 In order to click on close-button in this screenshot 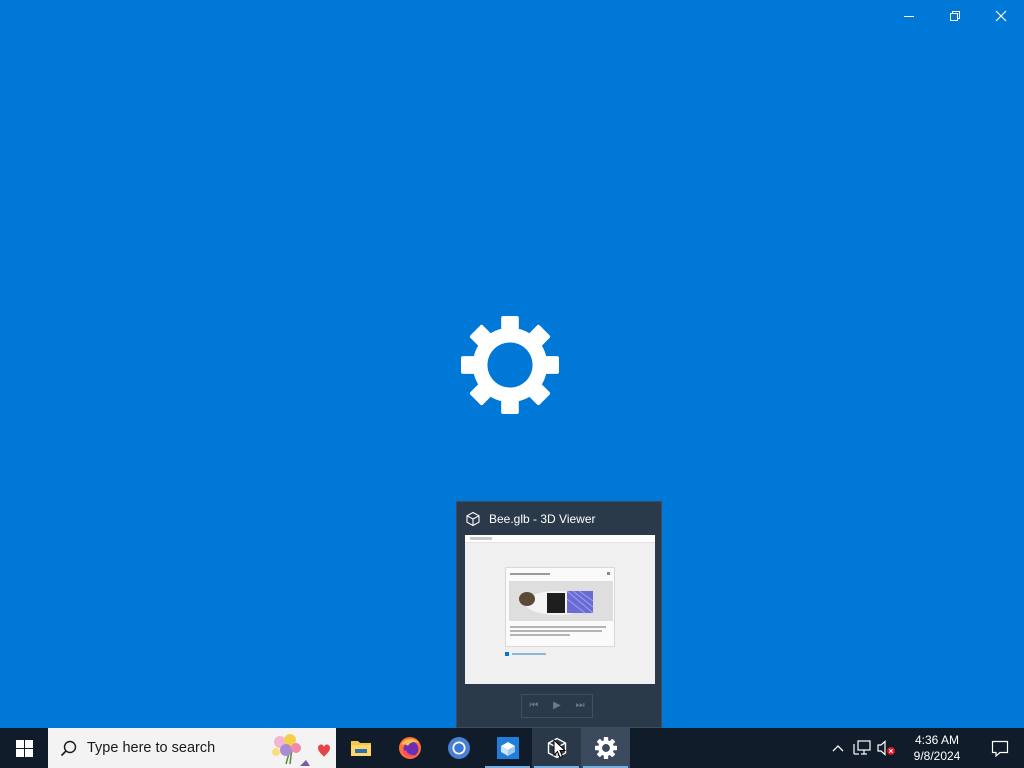, I will do `click(1001, 16)`.